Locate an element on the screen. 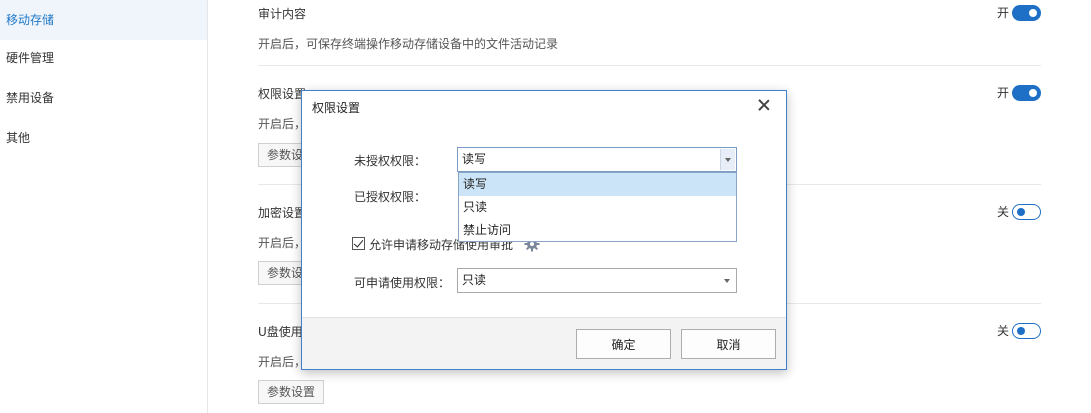 This screenshot has height=413, width=1091. permission-dropdown-list: 读写 只读 禁止访问 is located at coordinates (597, 207).